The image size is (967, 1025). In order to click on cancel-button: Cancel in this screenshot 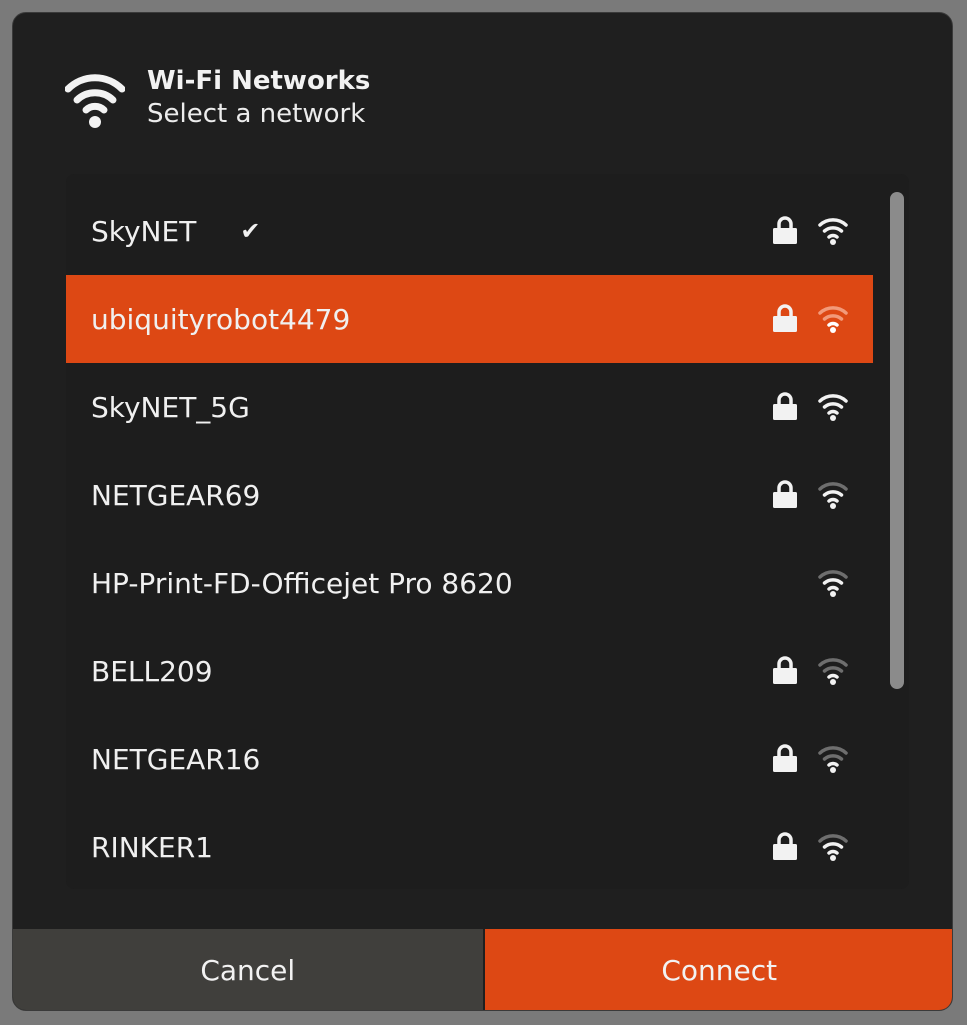, I will do `click(249, 969)`.